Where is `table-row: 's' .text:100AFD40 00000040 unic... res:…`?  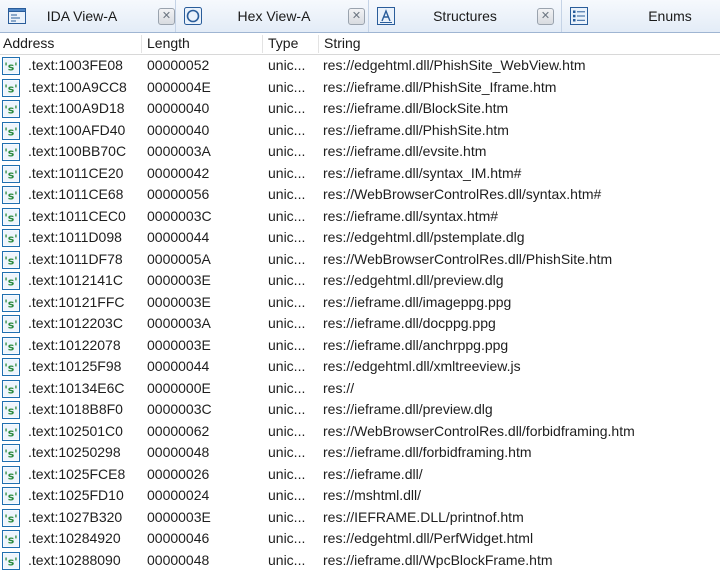
table-row: 's' .text:100AFD40 00000040 unic... res:… is located at coordinates (360, 131).